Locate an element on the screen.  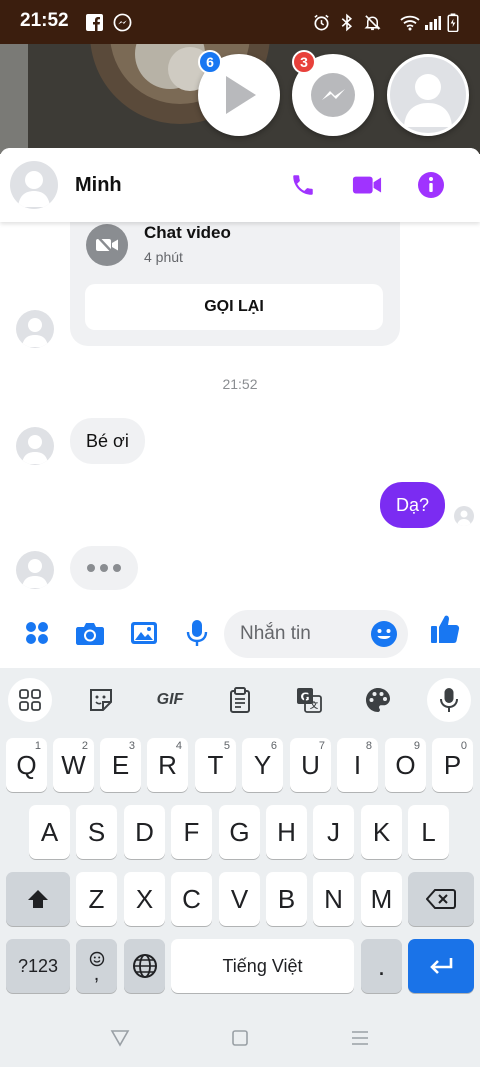
key-j: J is located at coordinates (333, 832).